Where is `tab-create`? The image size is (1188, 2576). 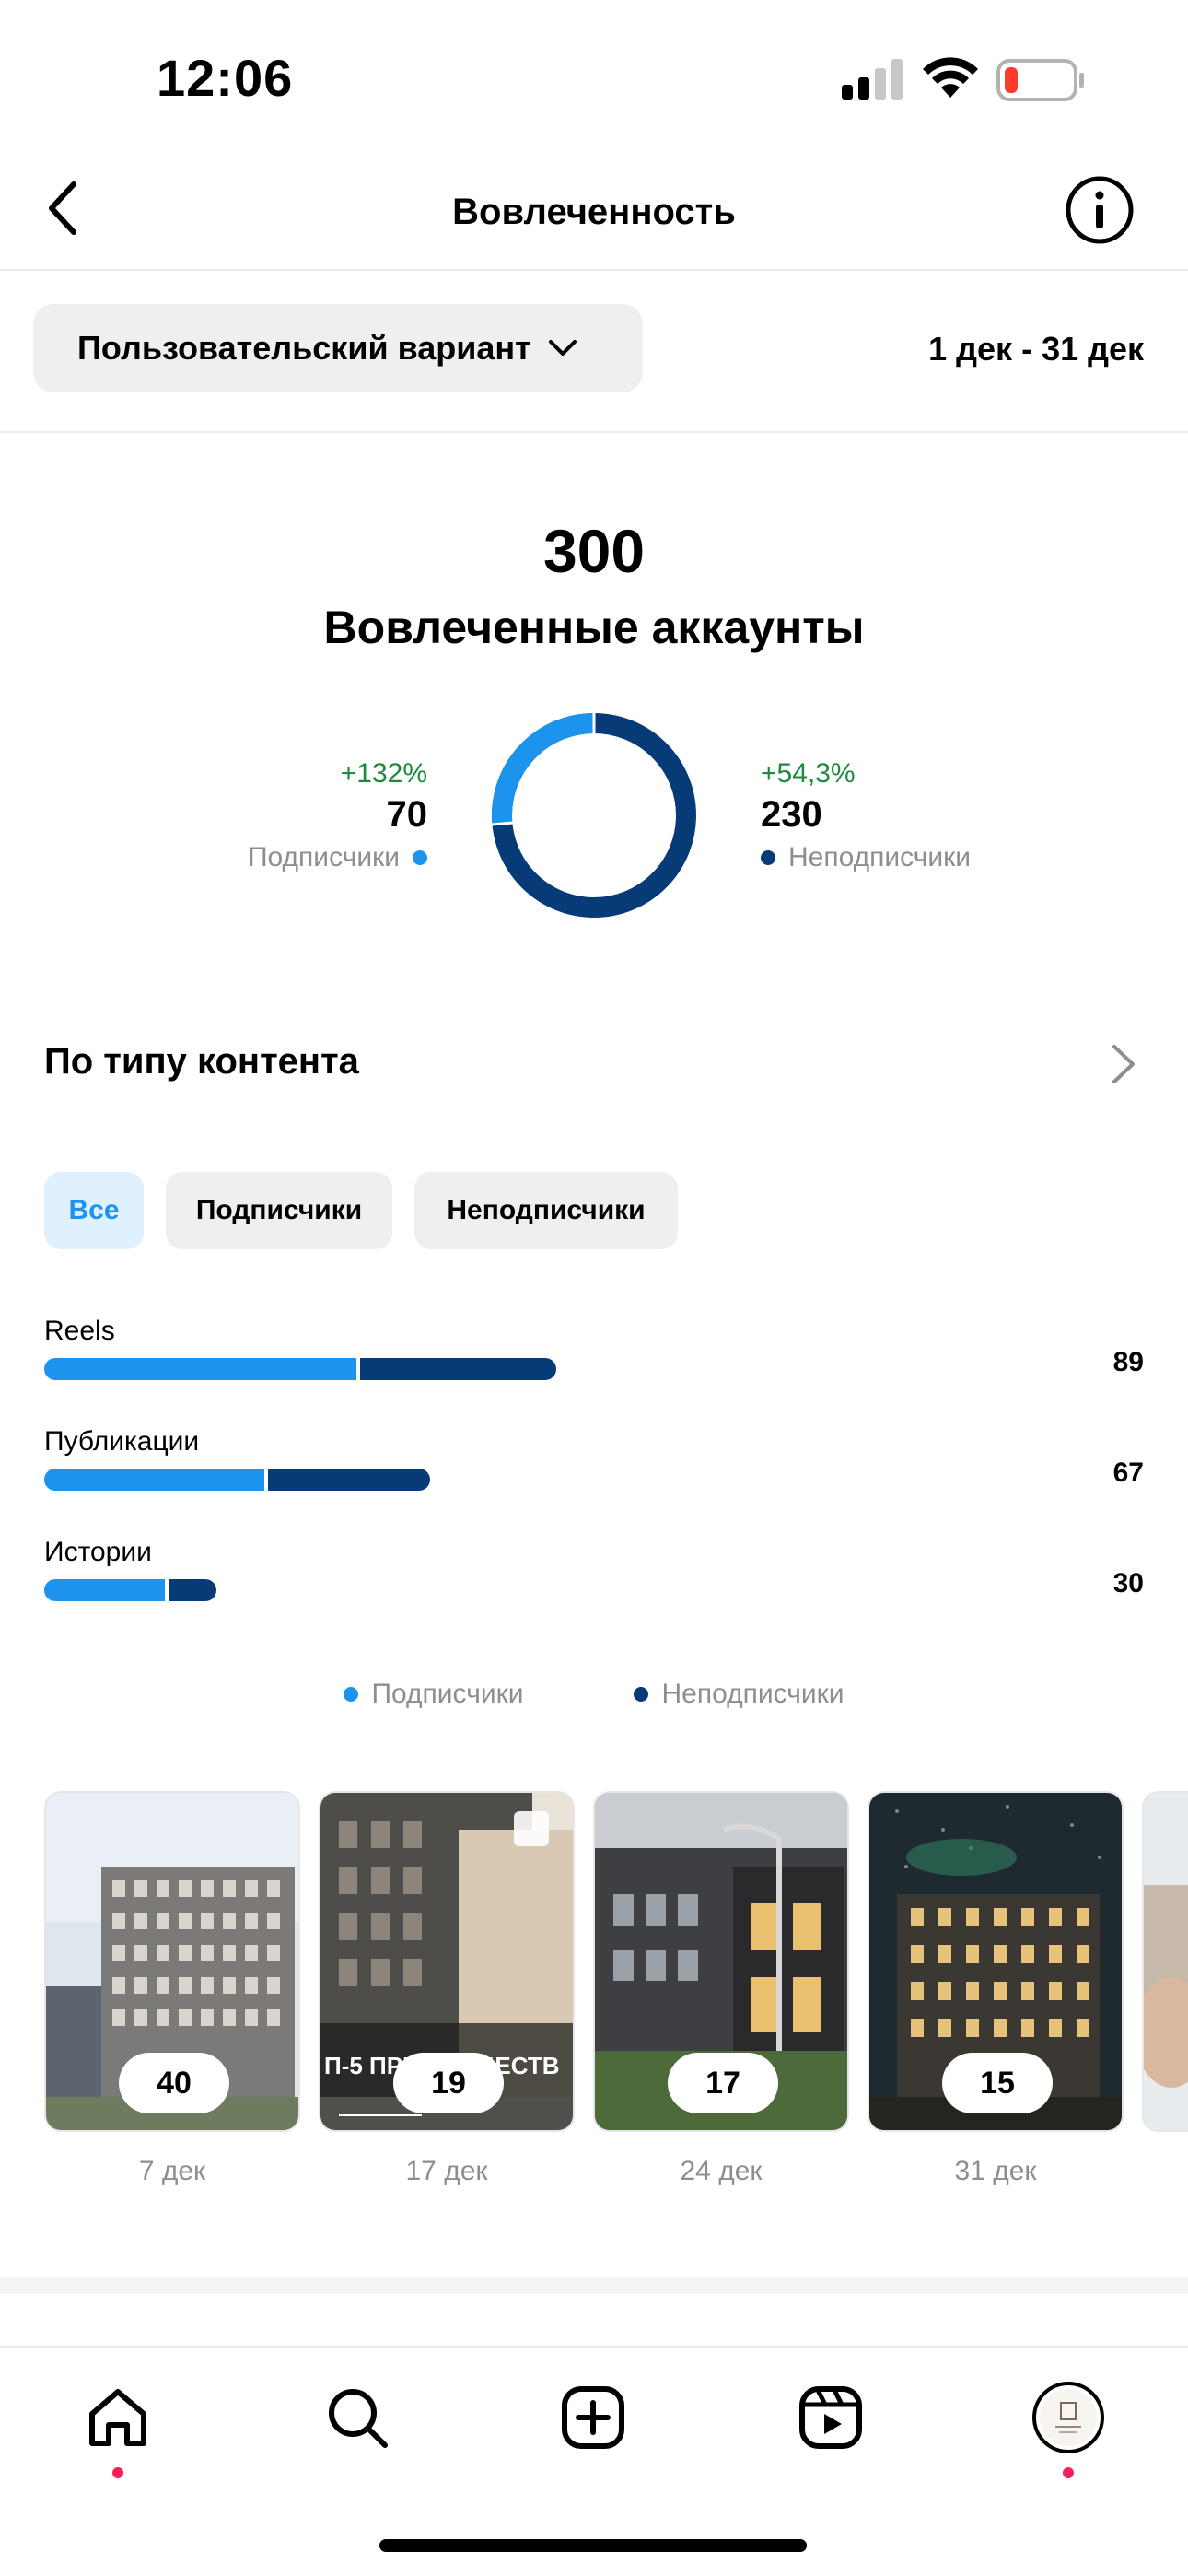
tab-create is located at coordinates (593, 2417).